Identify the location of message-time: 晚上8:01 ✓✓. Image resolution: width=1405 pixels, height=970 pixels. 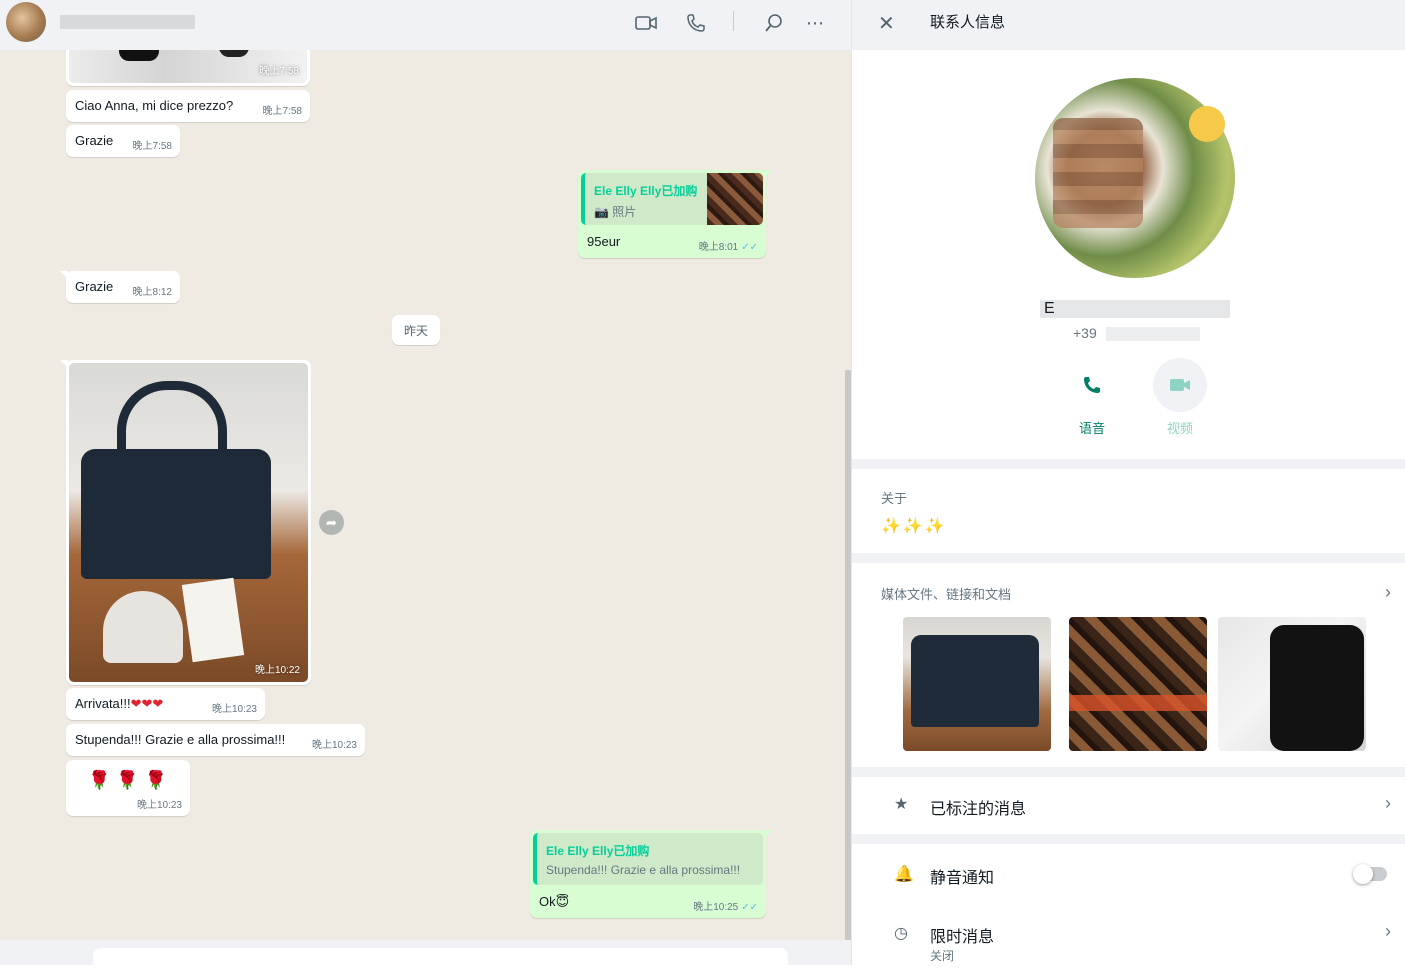
(728, 245).